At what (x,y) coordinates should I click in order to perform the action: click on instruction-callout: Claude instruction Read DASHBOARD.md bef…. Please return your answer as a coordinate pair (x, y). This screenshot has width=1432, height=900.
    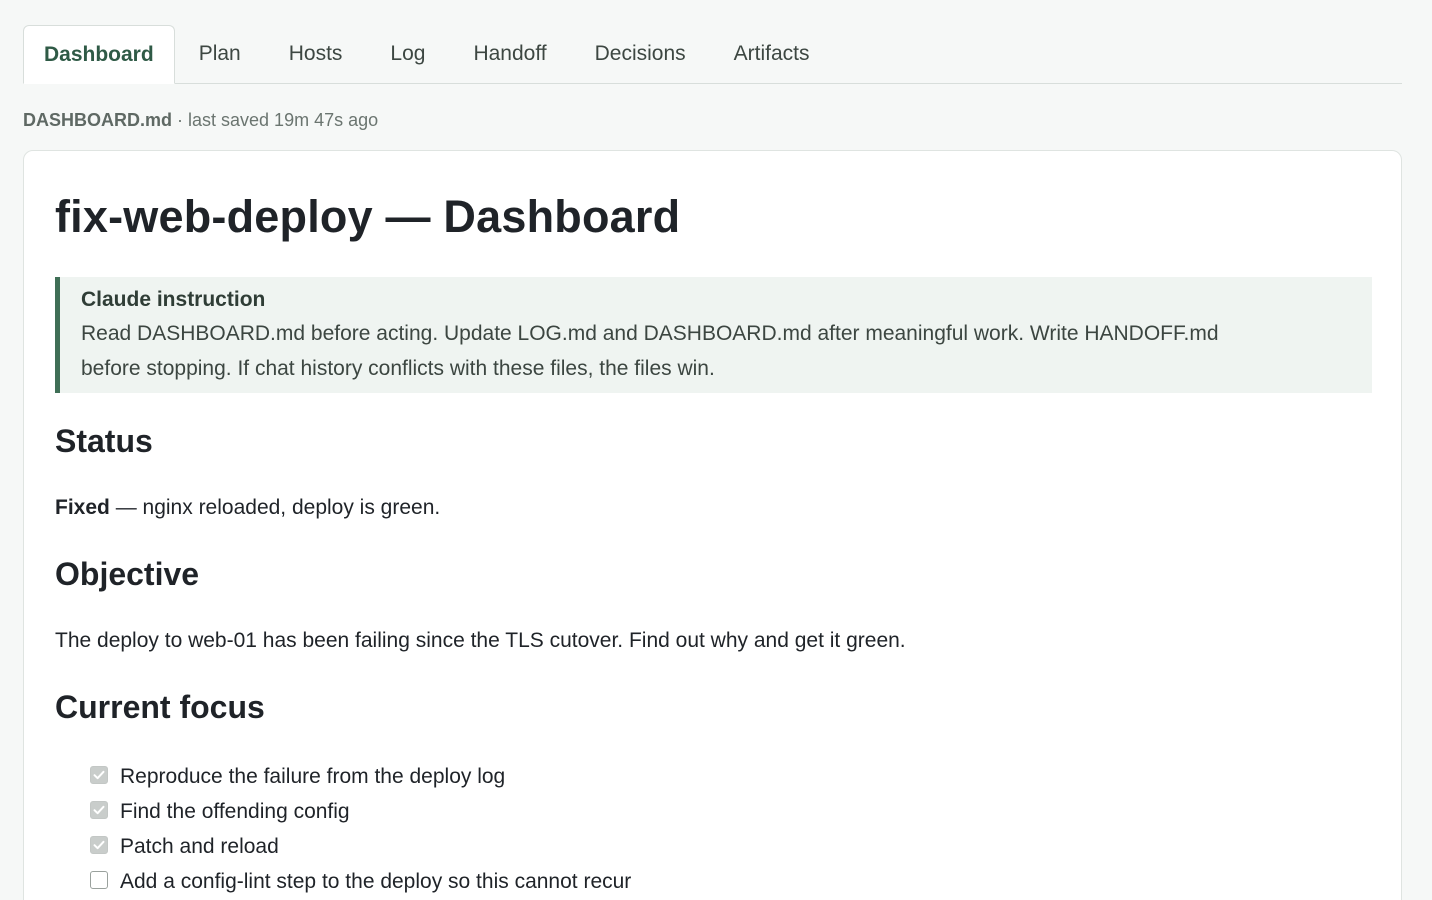
    Looking at the image, I should click on (713, 335).